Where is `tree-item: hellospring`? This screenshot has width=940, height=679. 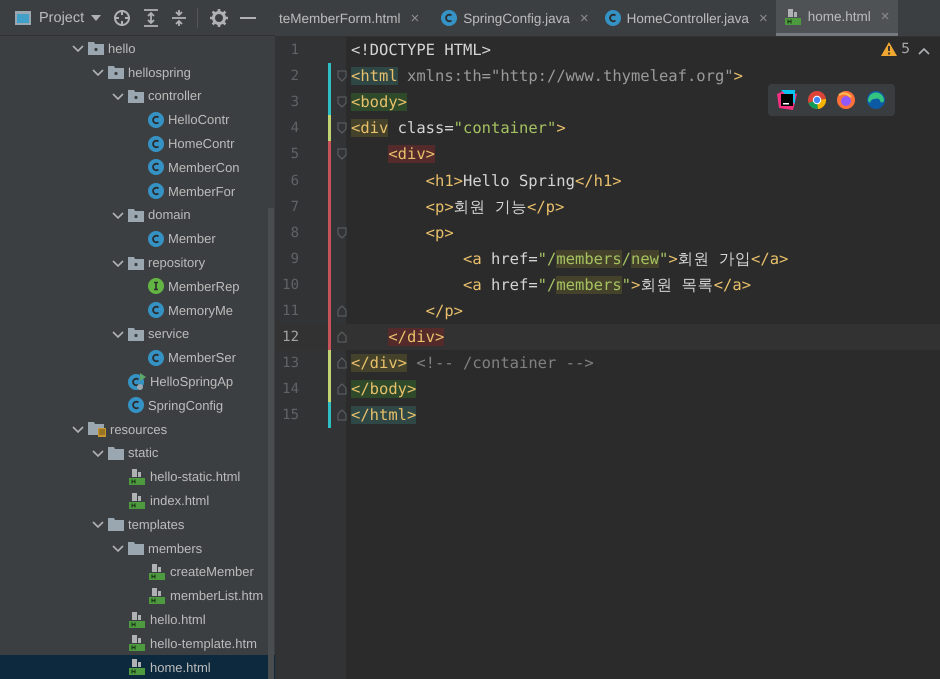
tree-item: hellospring is located at coordinates (137, 72).